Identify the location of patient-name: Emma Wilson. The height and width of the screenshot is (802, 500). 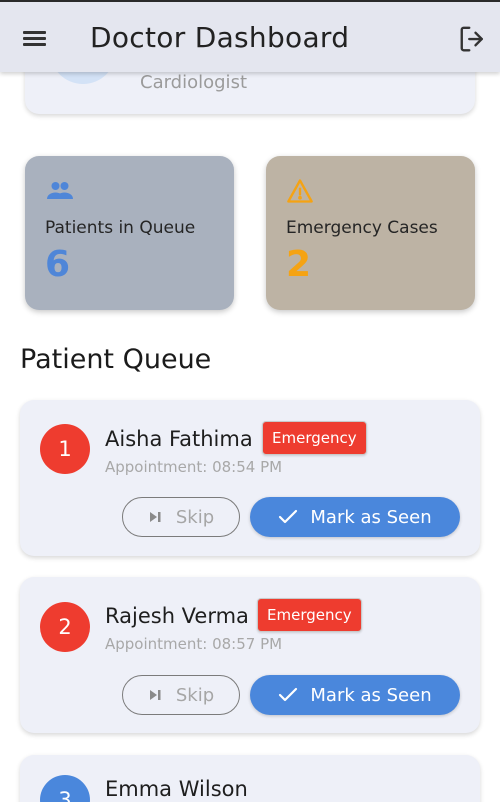
(176, 789).